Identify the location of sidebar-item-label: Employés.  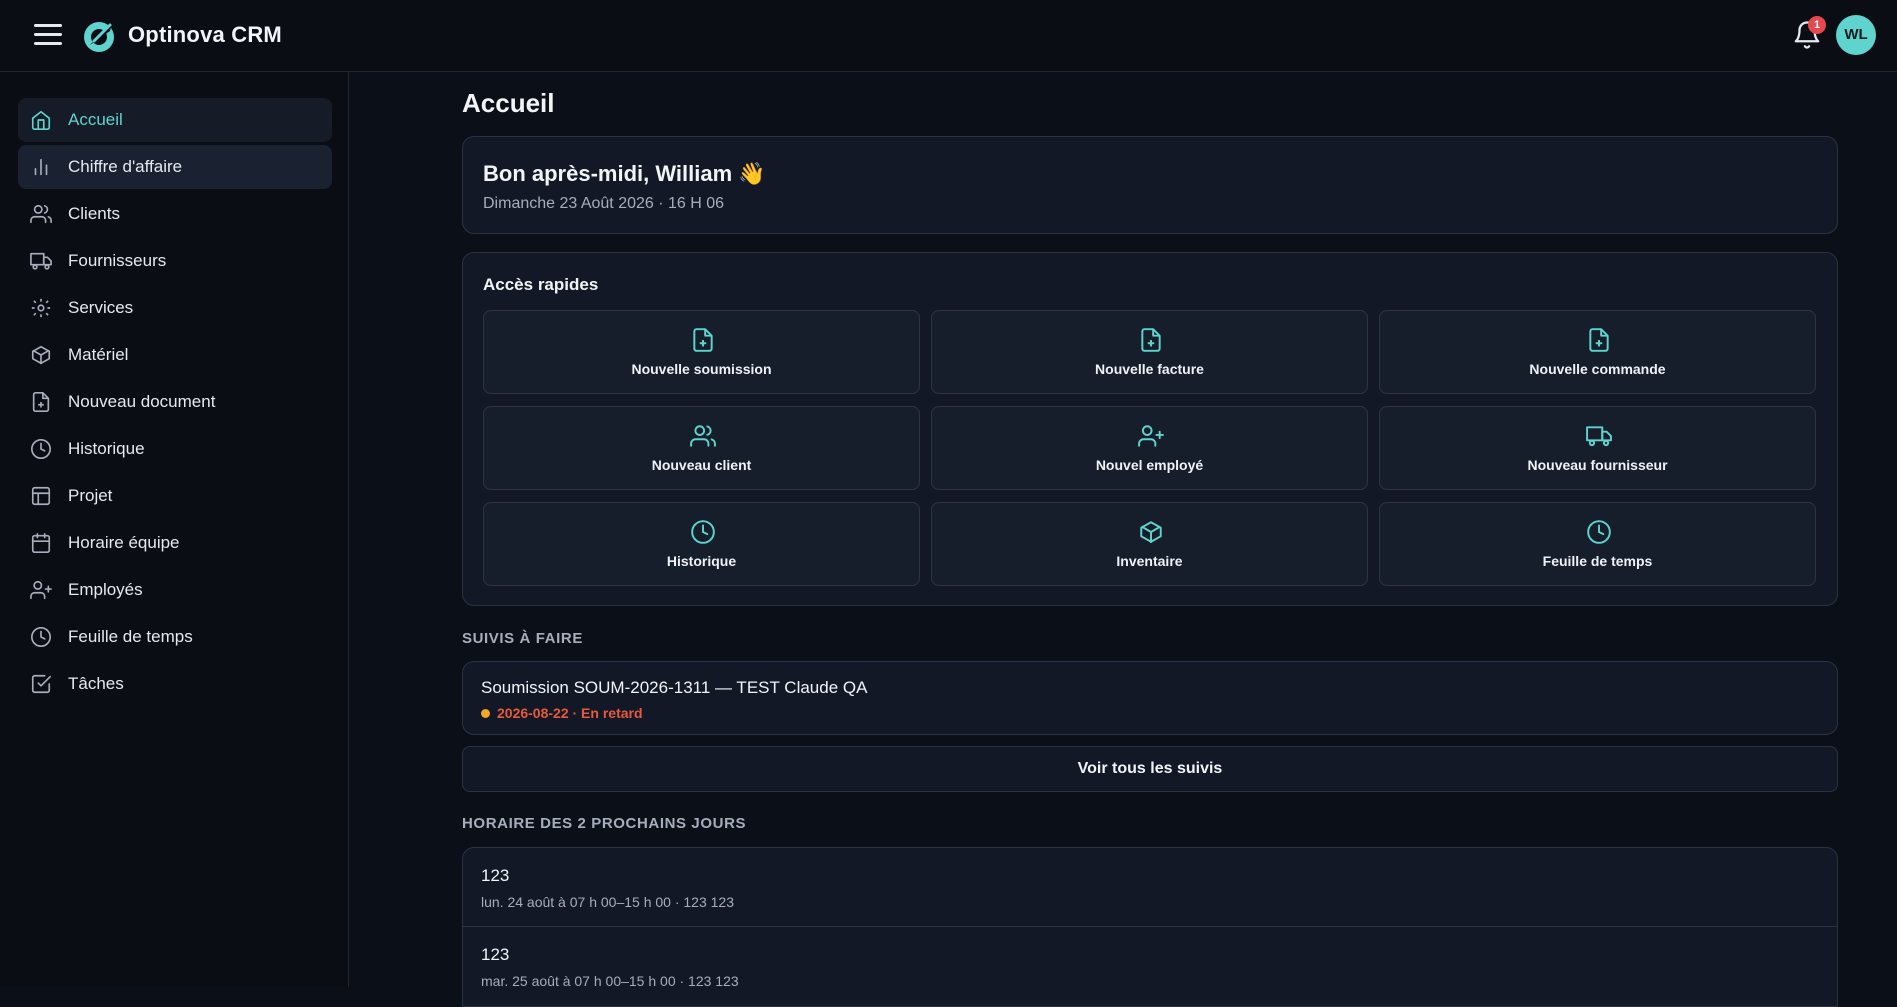
(105, 589).